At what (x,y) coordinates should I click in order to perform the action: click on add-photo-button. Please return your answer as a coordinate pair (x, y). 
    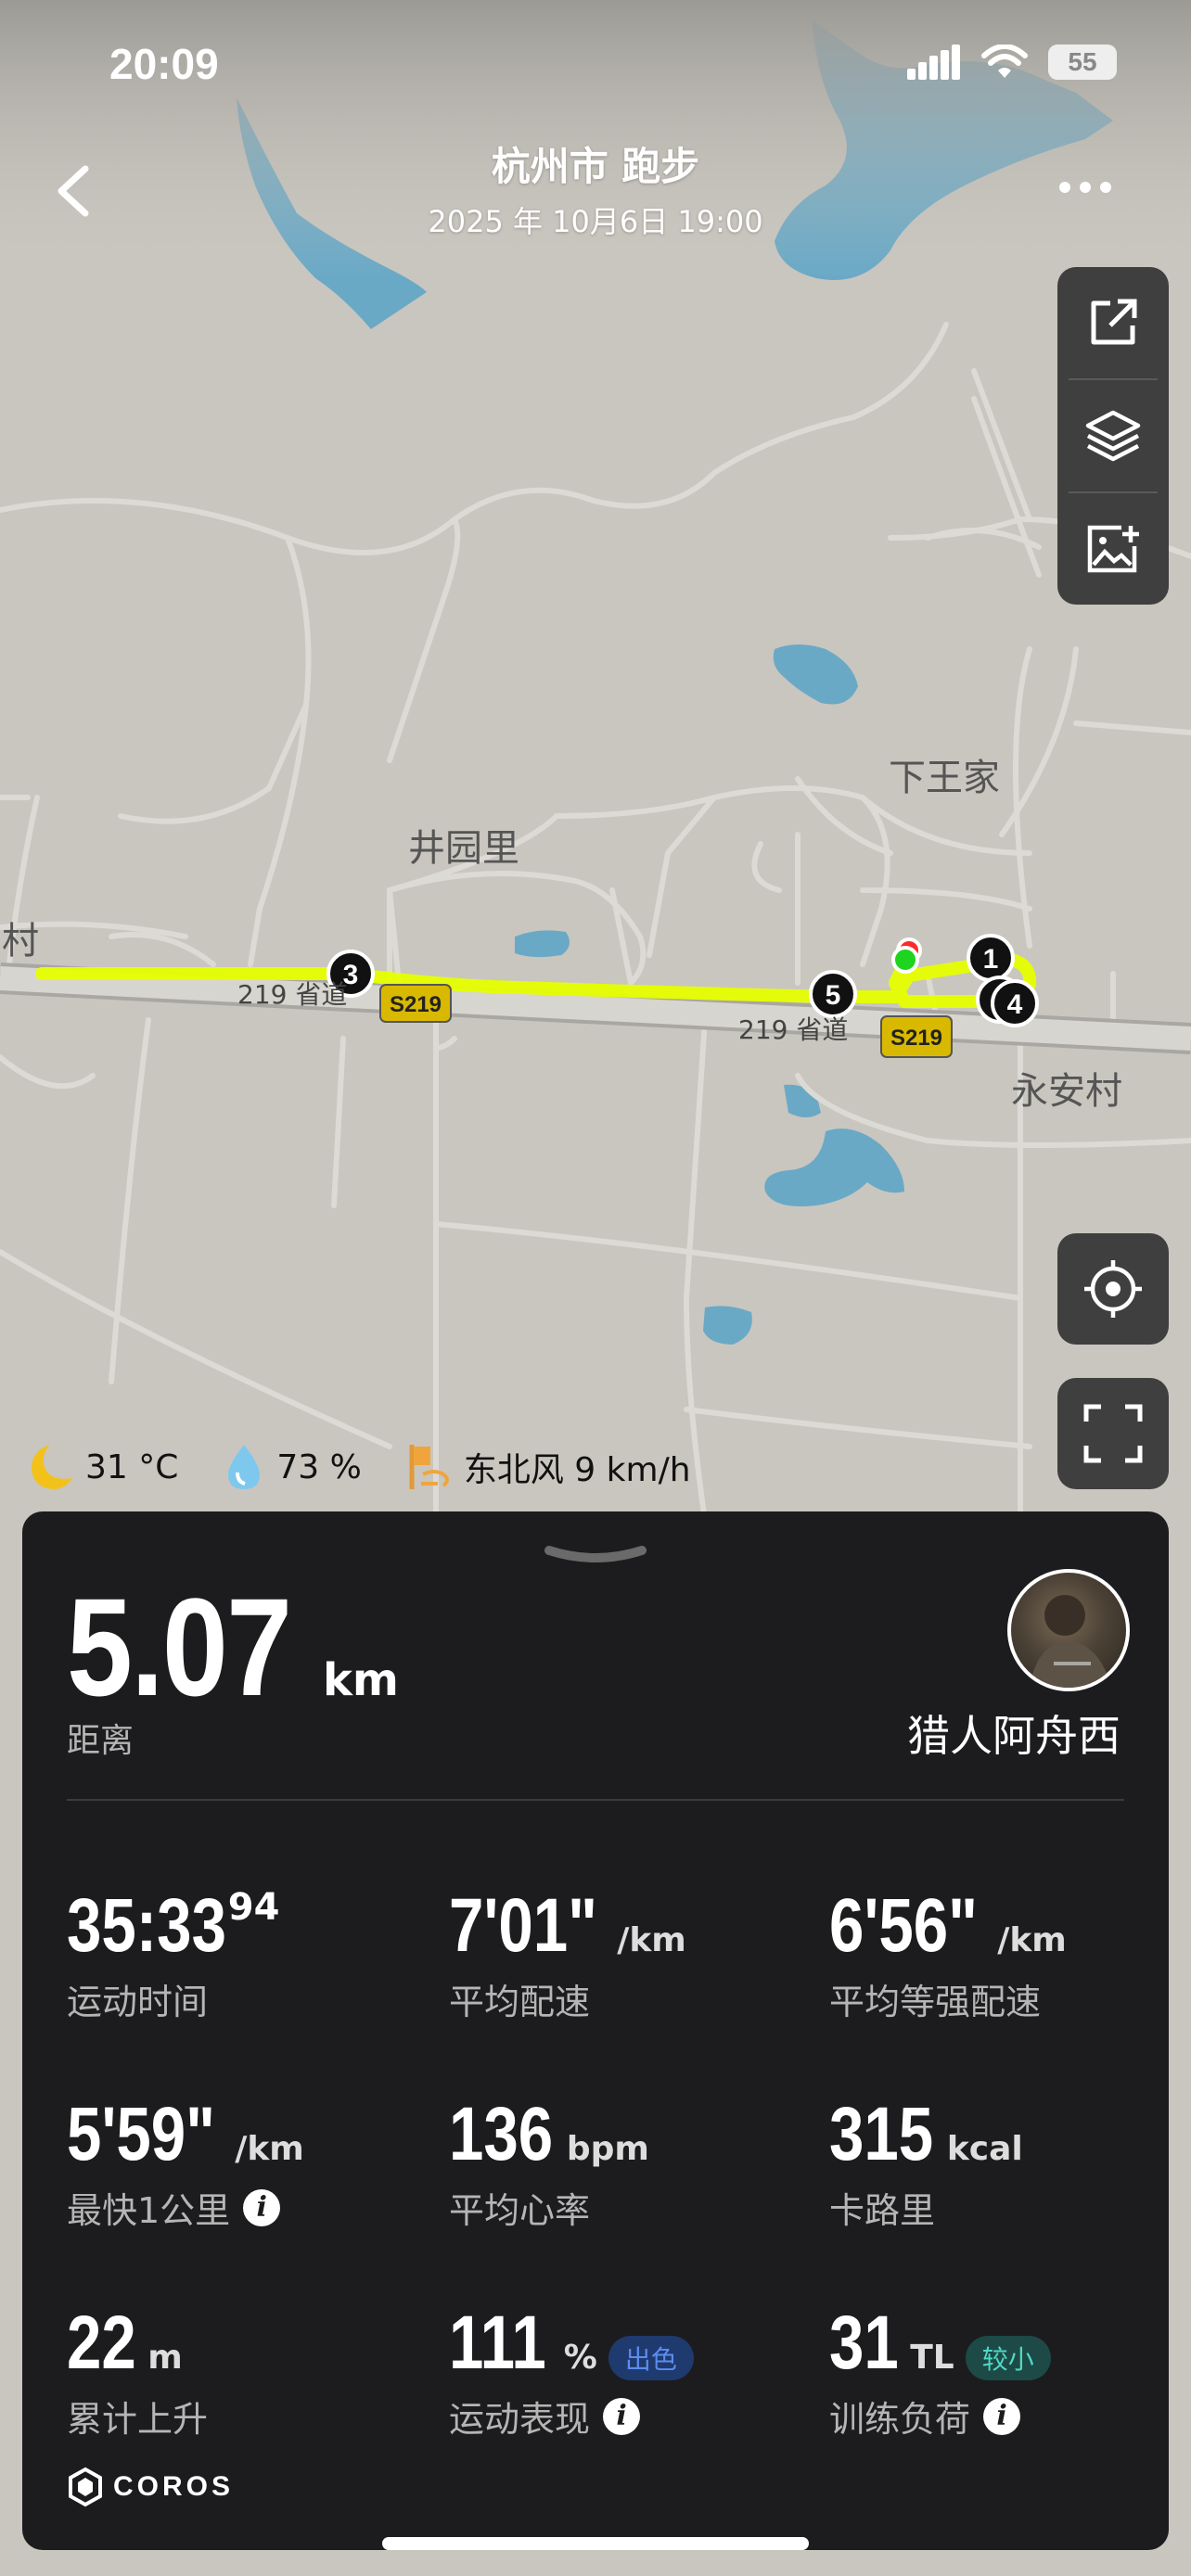
    Looking at the image, I should click on (1113, 549).